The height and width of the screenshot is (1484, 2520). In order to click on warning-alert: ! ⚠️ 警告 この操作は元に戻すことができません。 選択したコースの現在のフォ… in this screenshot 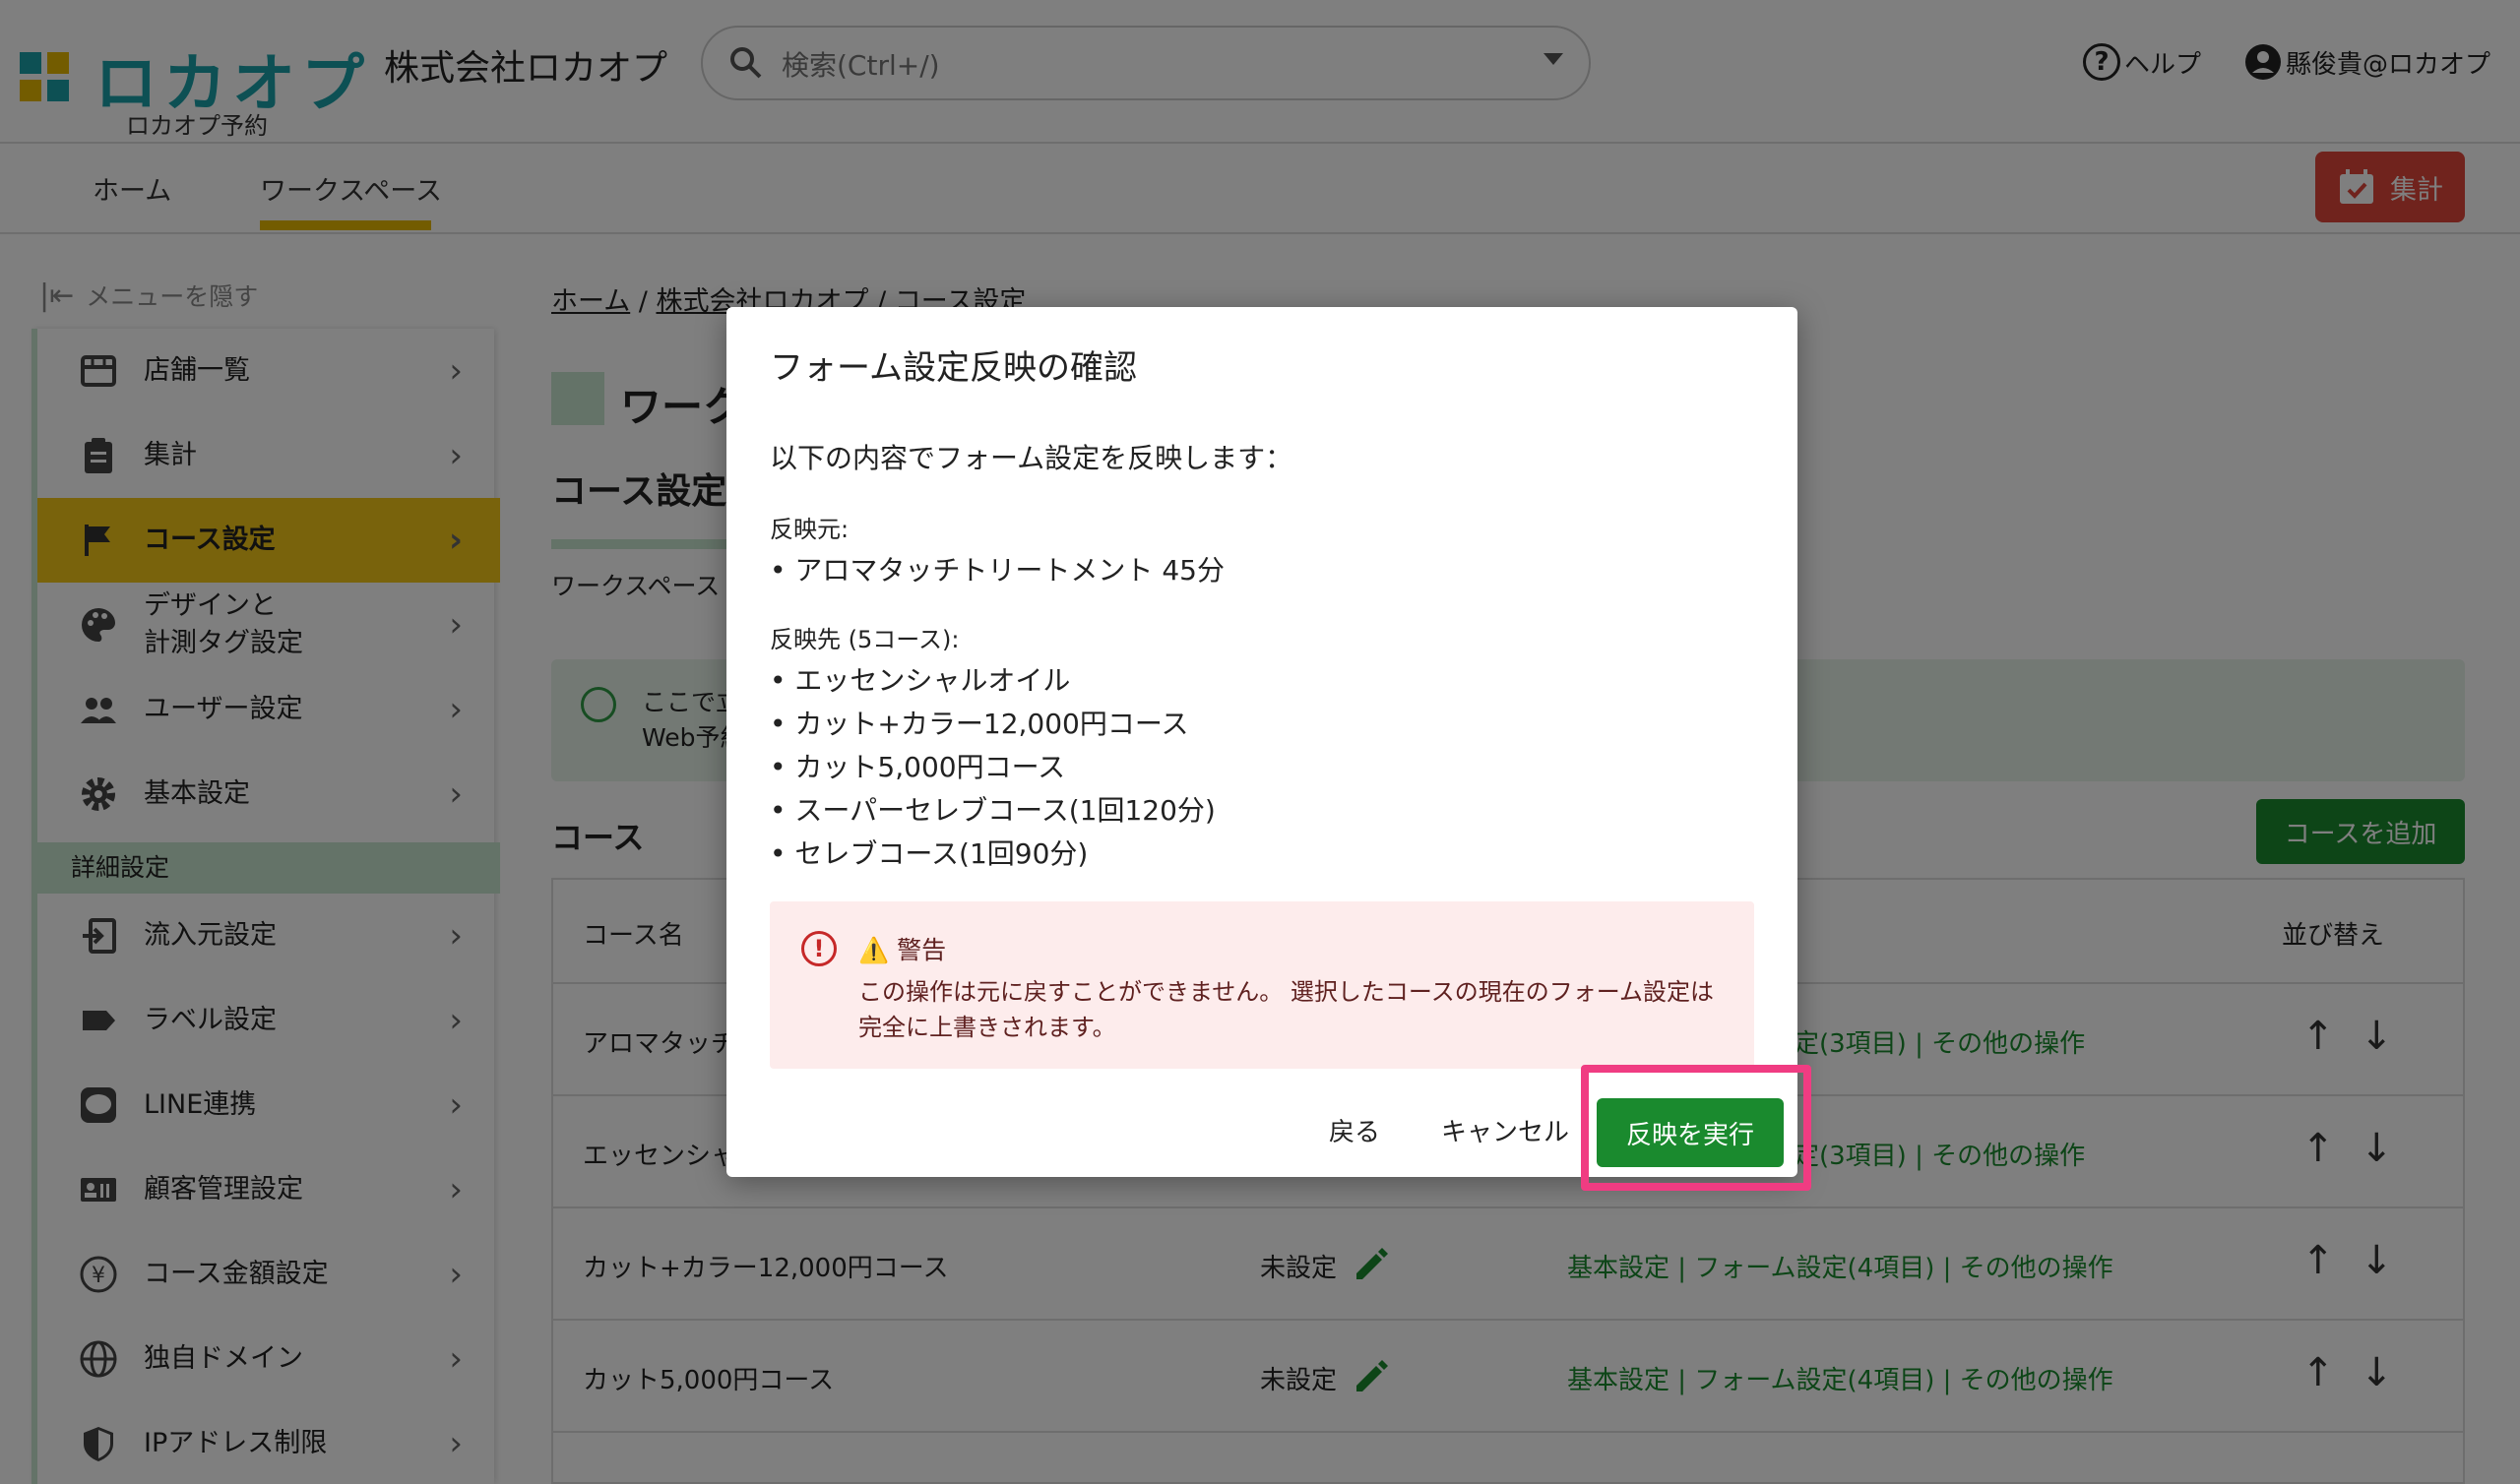, I will do `click(1262, 985)`.